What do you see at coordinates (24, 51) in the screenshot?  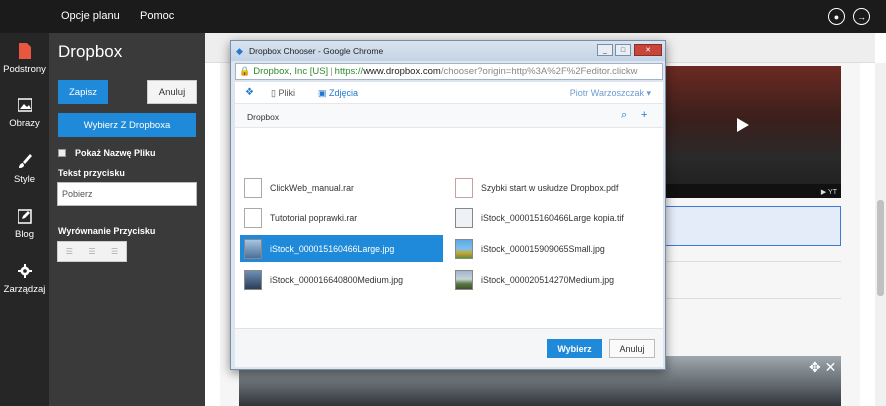 I see `page-icon` at bounding box center [24, 51].